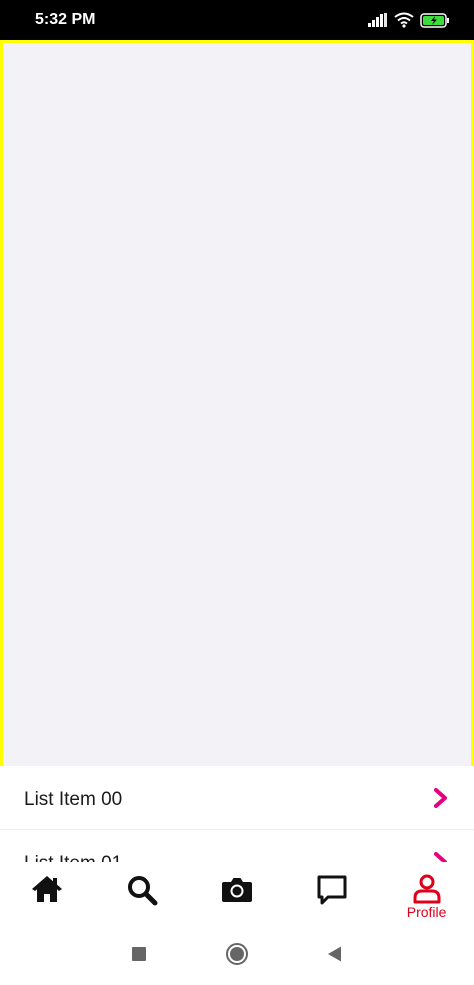 The image size is (474, 985). Describe the element at coordinates (237, 798) in the screenshot. I see `list-item: List Item 00` at that location.